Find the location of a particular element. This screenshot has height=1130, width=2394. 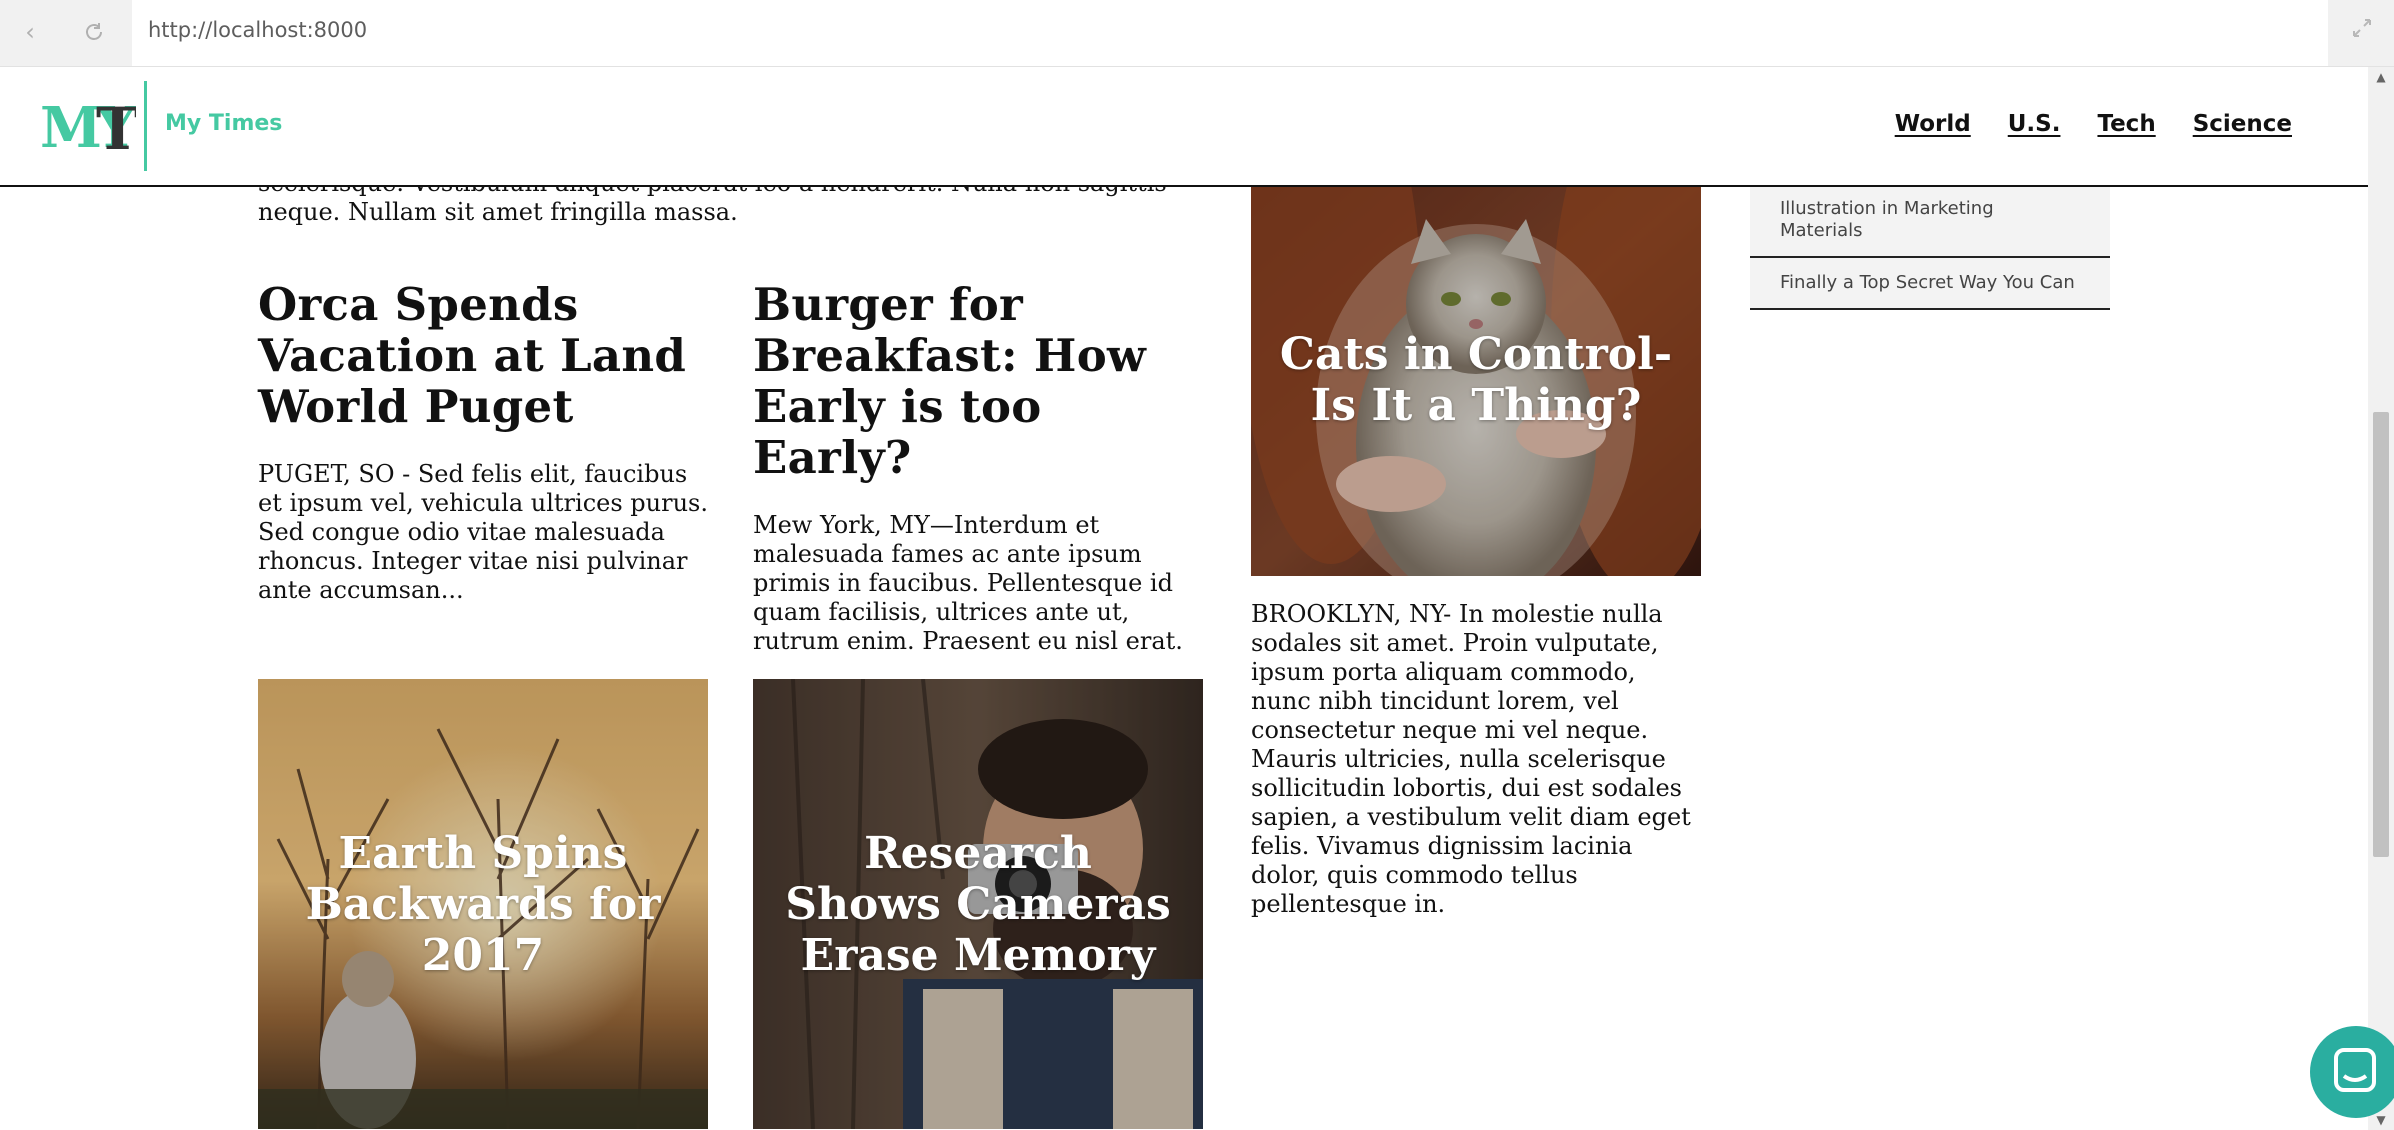

feature-photo: Cats in Control-Is It a Thing? is located at coordinates (1476, 381).